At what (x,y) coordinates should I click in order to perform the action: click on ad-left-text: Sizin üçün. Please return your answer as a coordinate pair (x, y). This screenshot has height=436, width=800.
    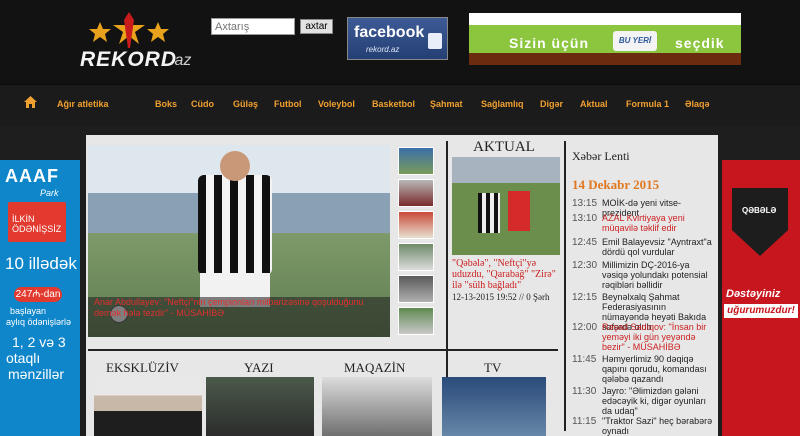
    Looking at the image, I should click on (549, 43).